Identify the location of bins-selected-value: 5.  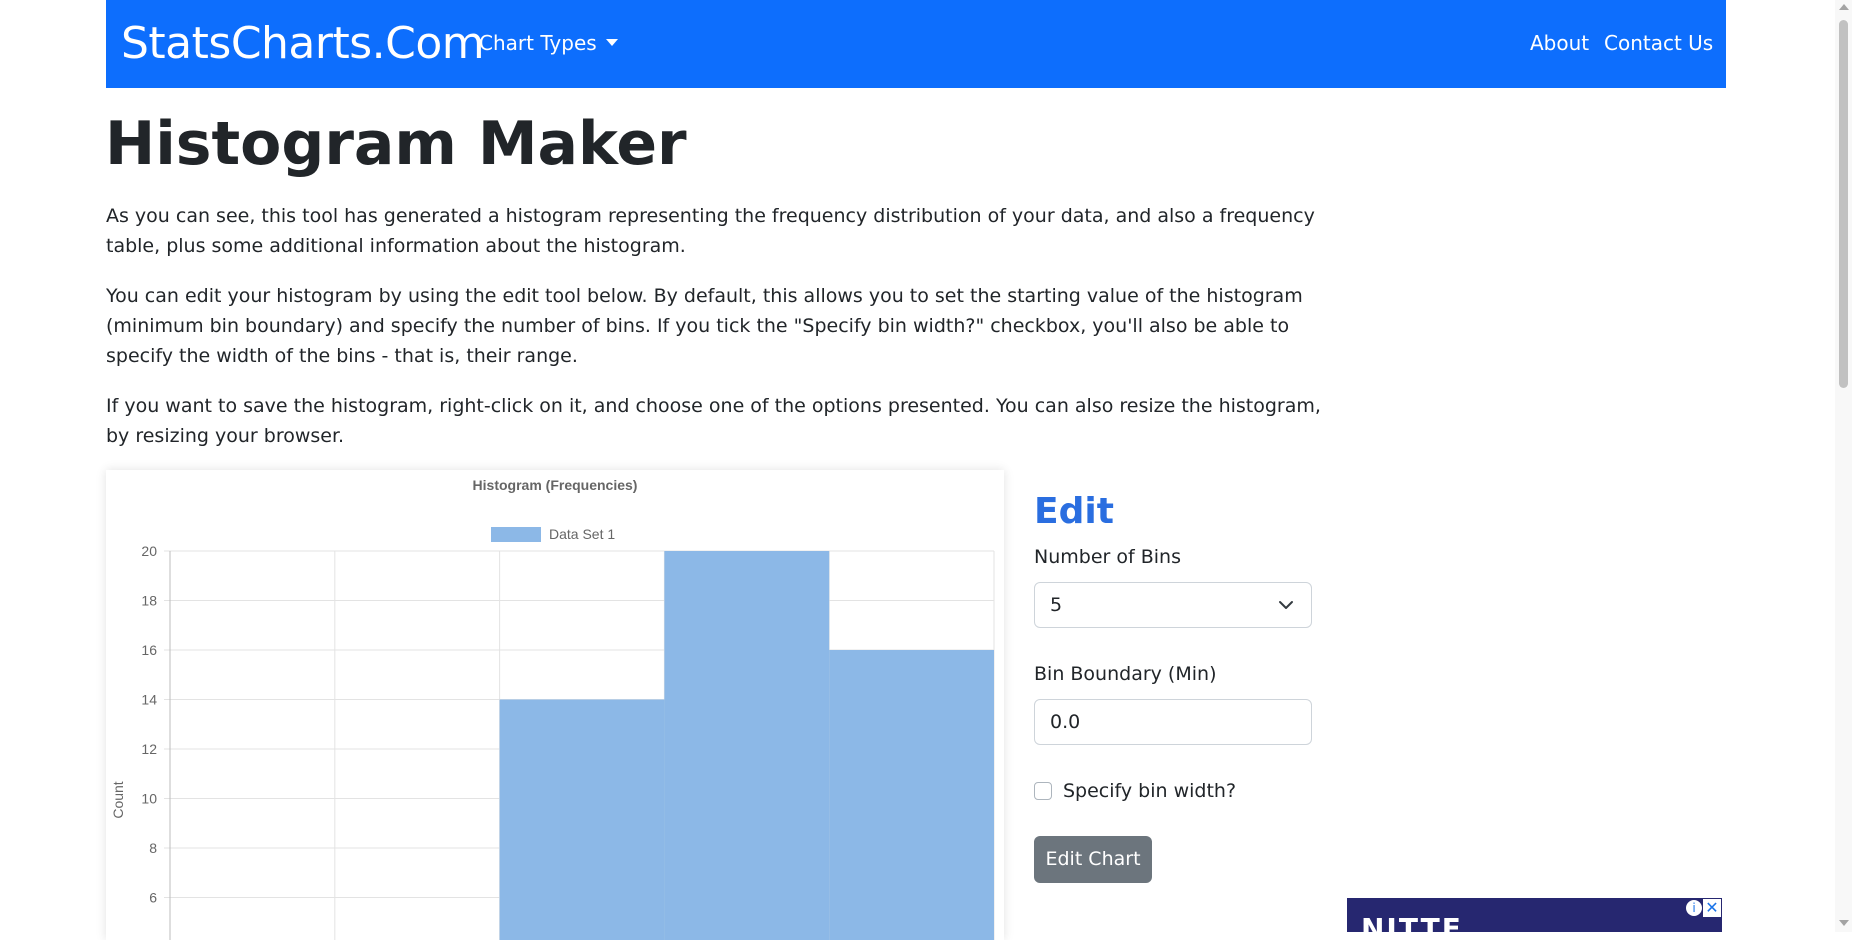
(1056, 605).